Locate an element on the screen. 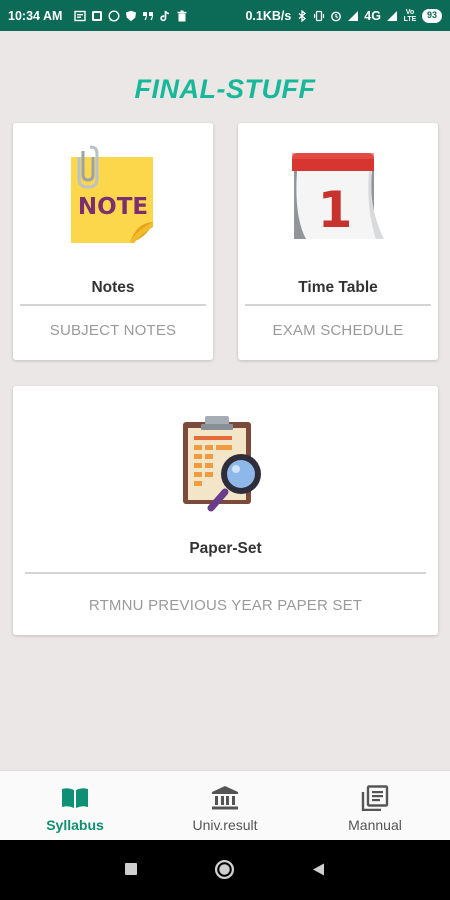 The height and width of the screenshot is (900, 450). nav-item-univ-result: Univ.result is located at coordinates (225, 805).